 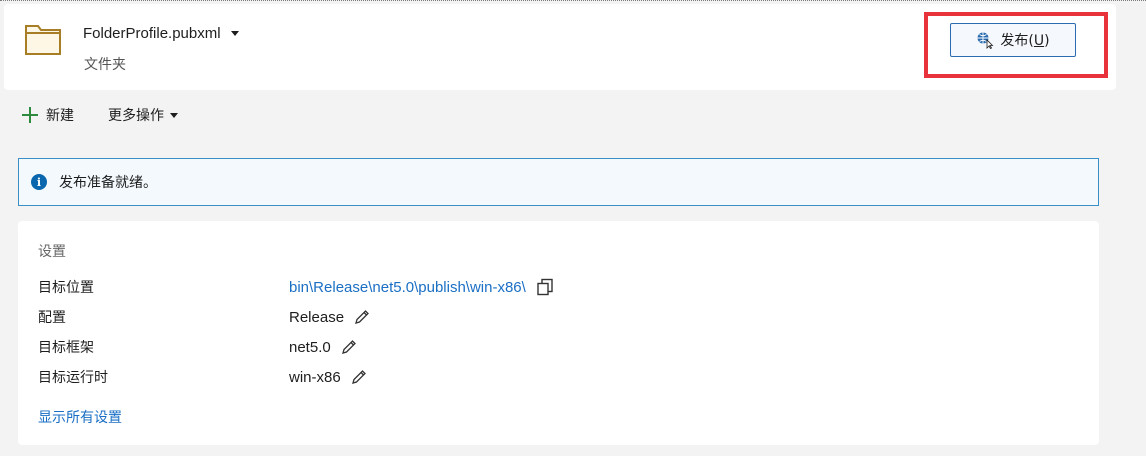 I want to click on setting-label: 配置, so click(x=52, y=318).